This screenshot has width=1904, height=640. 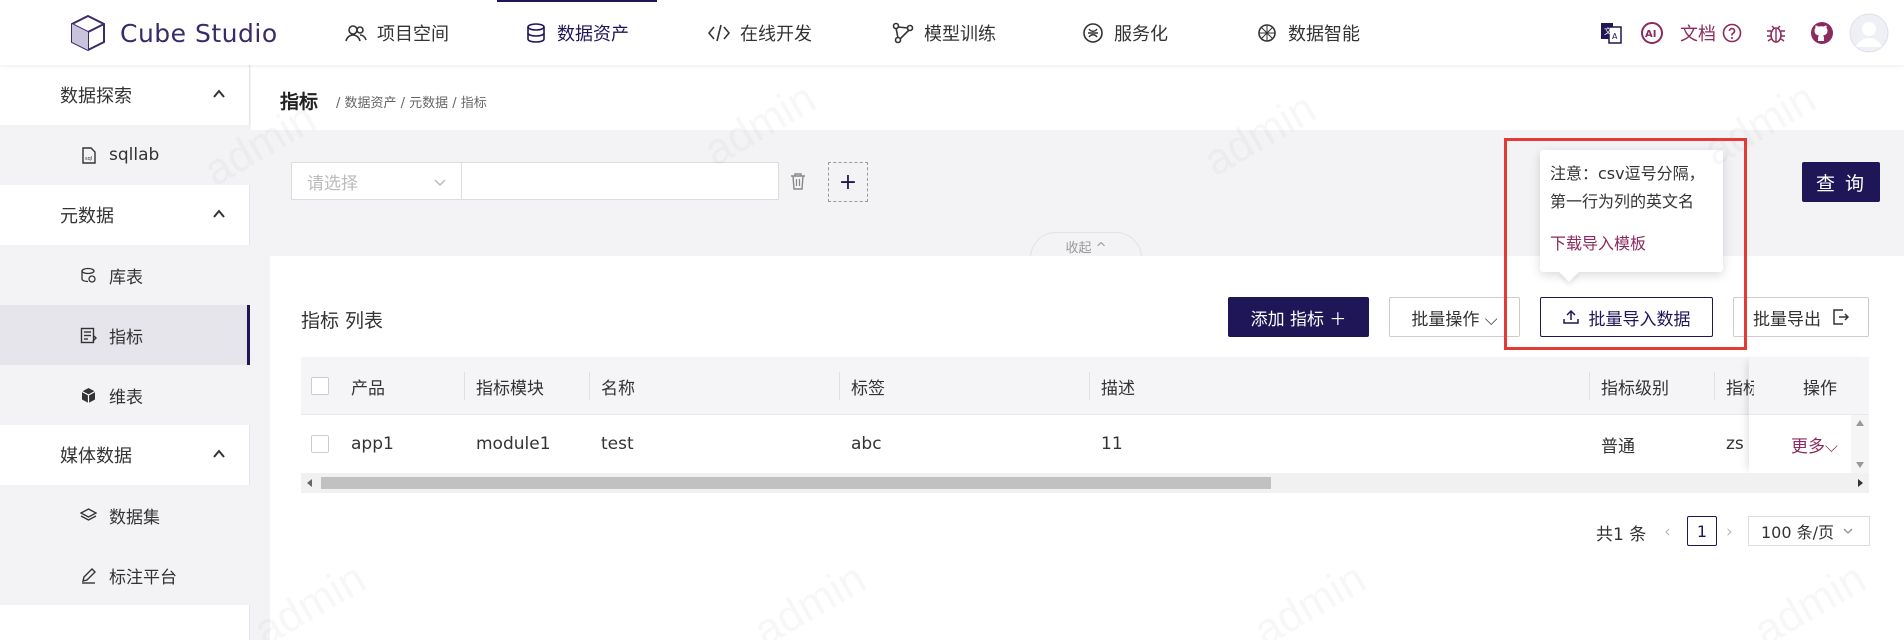 I want to click on model-icon, so click(x=903, y=32).